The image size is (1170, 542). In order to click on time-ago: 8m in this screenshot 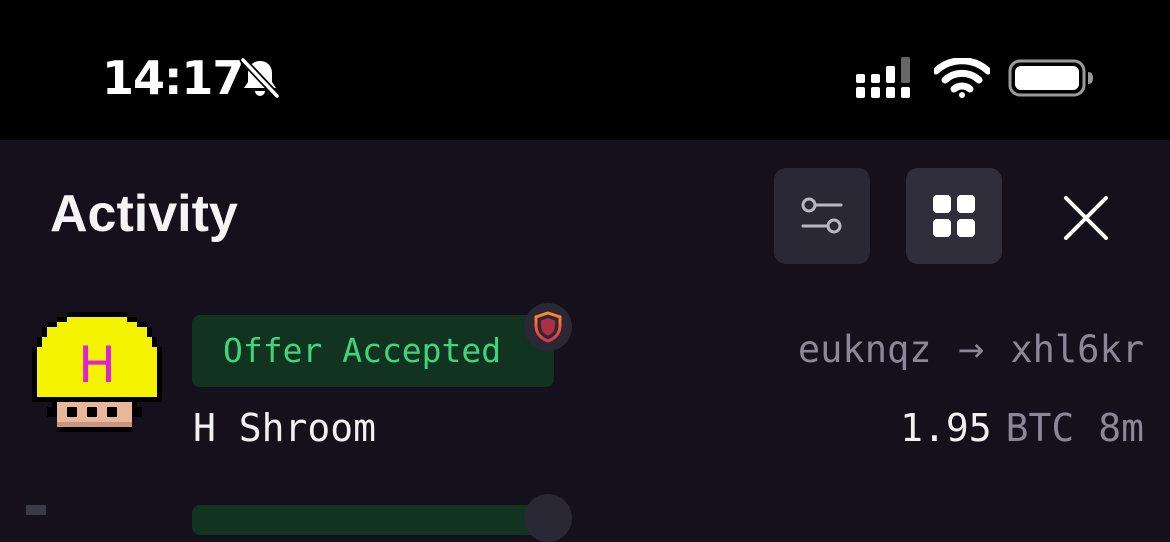, I will do `click(1121, 428)`.